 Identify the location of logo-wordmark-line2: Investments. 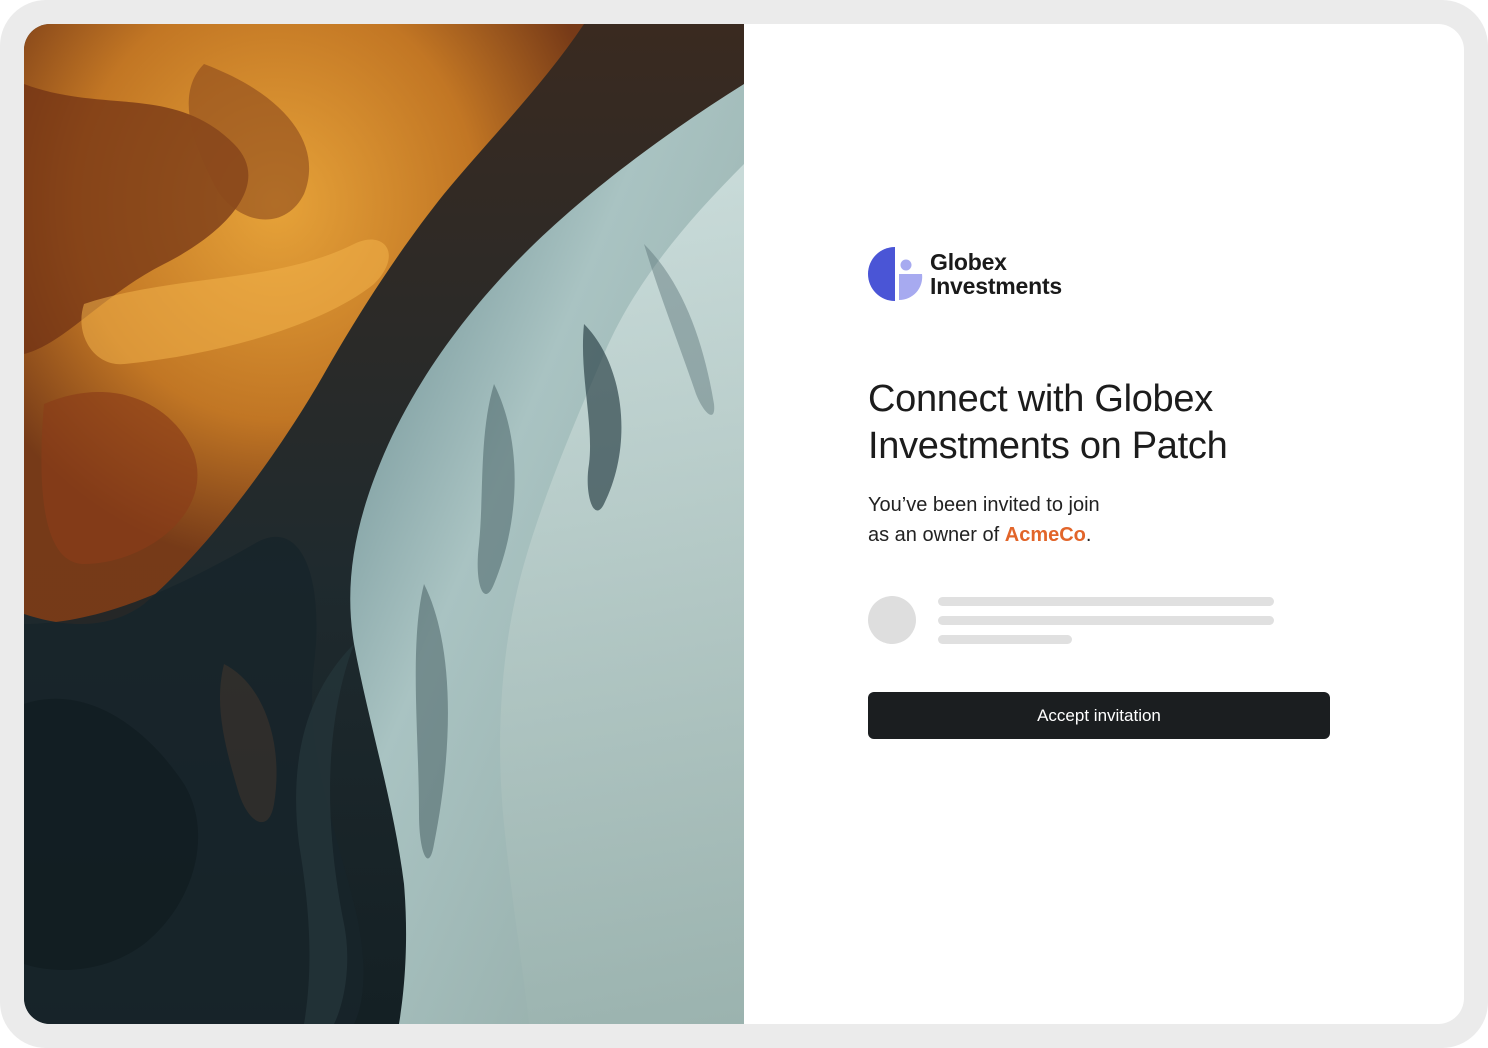
(996, 286).